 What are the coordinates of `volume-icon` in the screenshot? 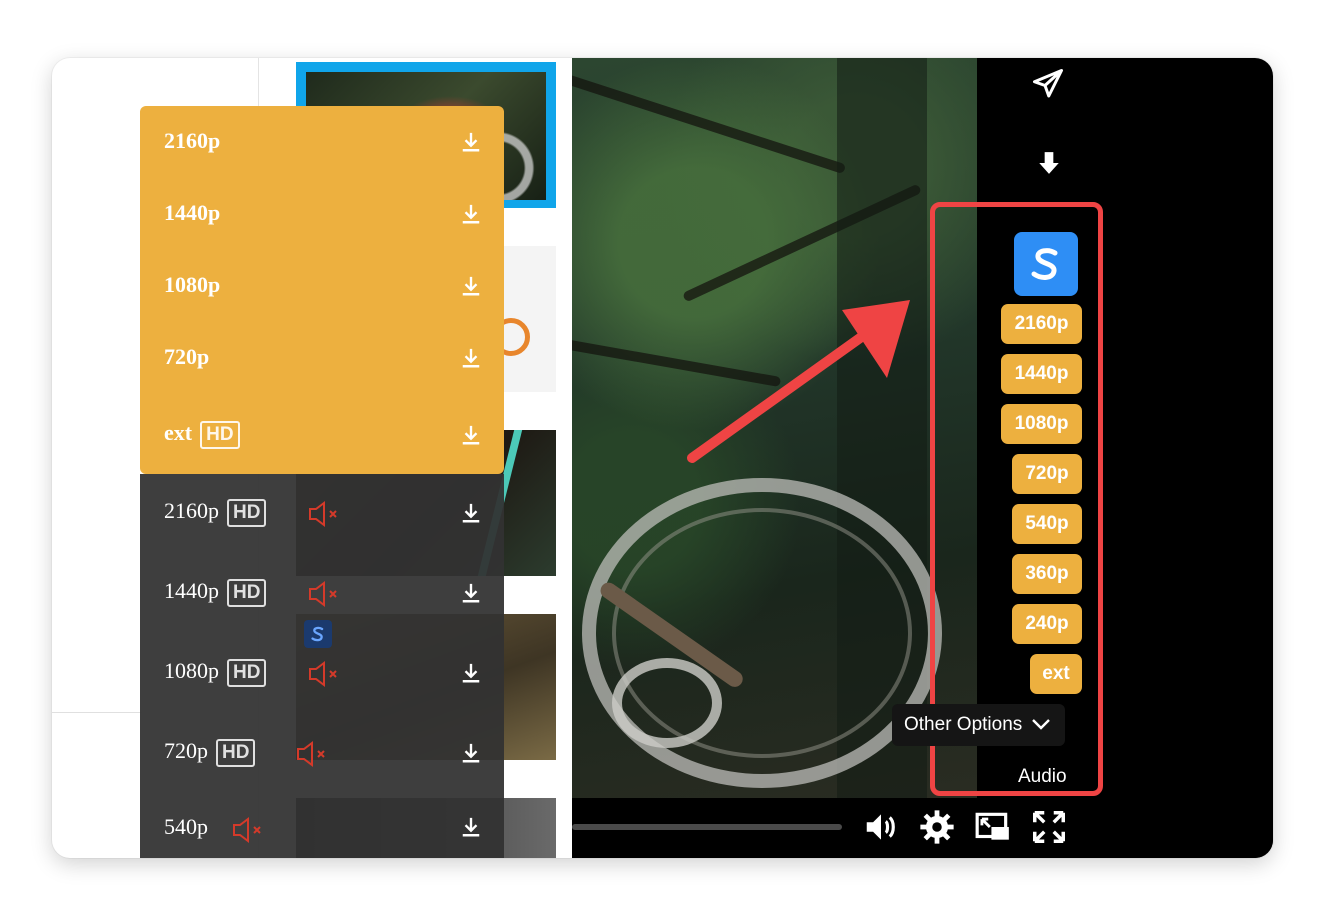 It's located at (881, 827).